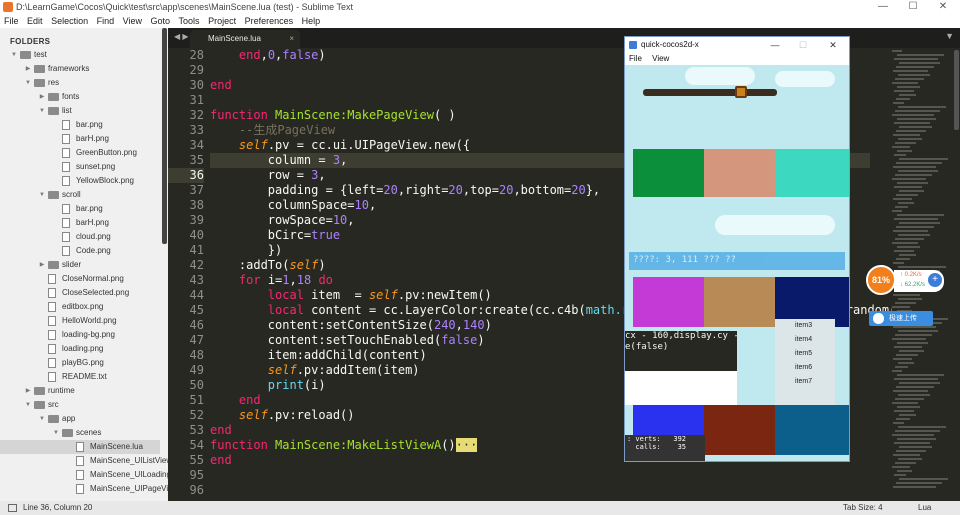 This screenshot has width=960, height=515. What do you see at coordinates (803, 45) in the screenshot?
I see `sim-maximize-button: ☐` at bounding box center [803, 45].